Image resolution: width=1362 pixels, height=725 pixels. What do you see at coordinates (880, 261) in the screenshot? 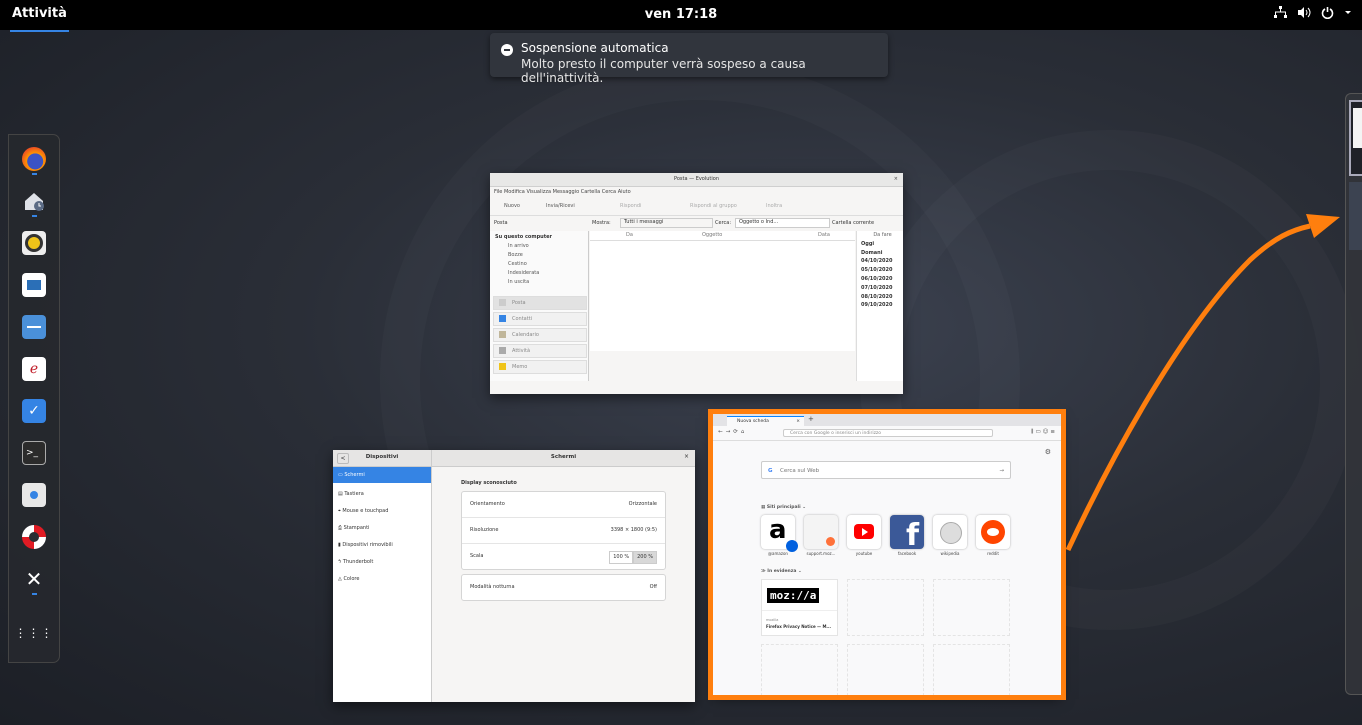
I see `todo-item: 04/10/2020` at bounding box center [880, 261].